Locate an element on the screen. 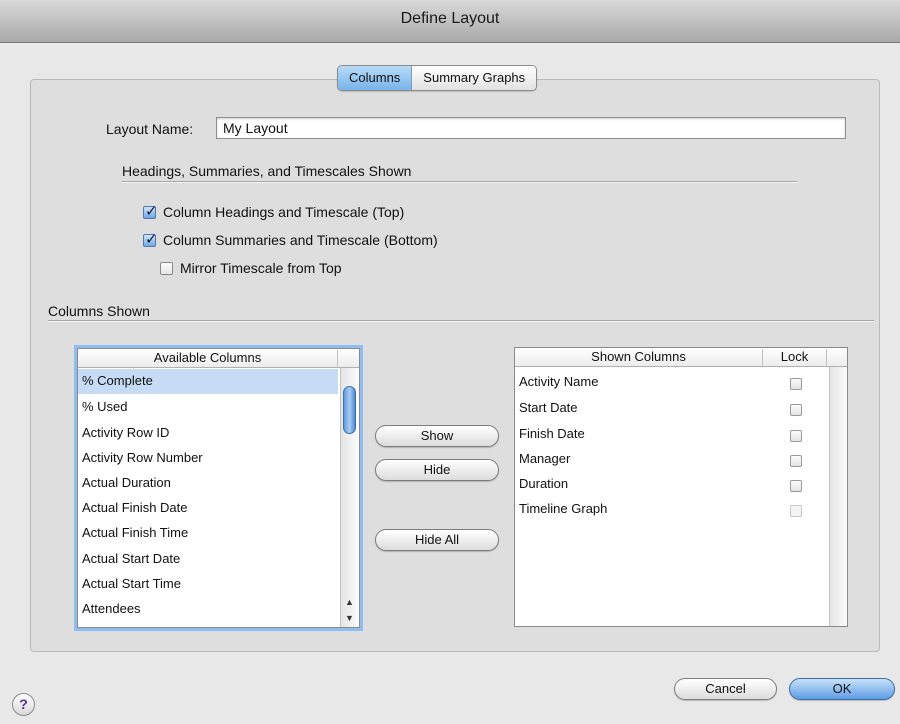 Image resolution: width=900 pixels, height=724 pixels. scroll-down-arrow-icon: ▼ is located at coordinates (349, 618).